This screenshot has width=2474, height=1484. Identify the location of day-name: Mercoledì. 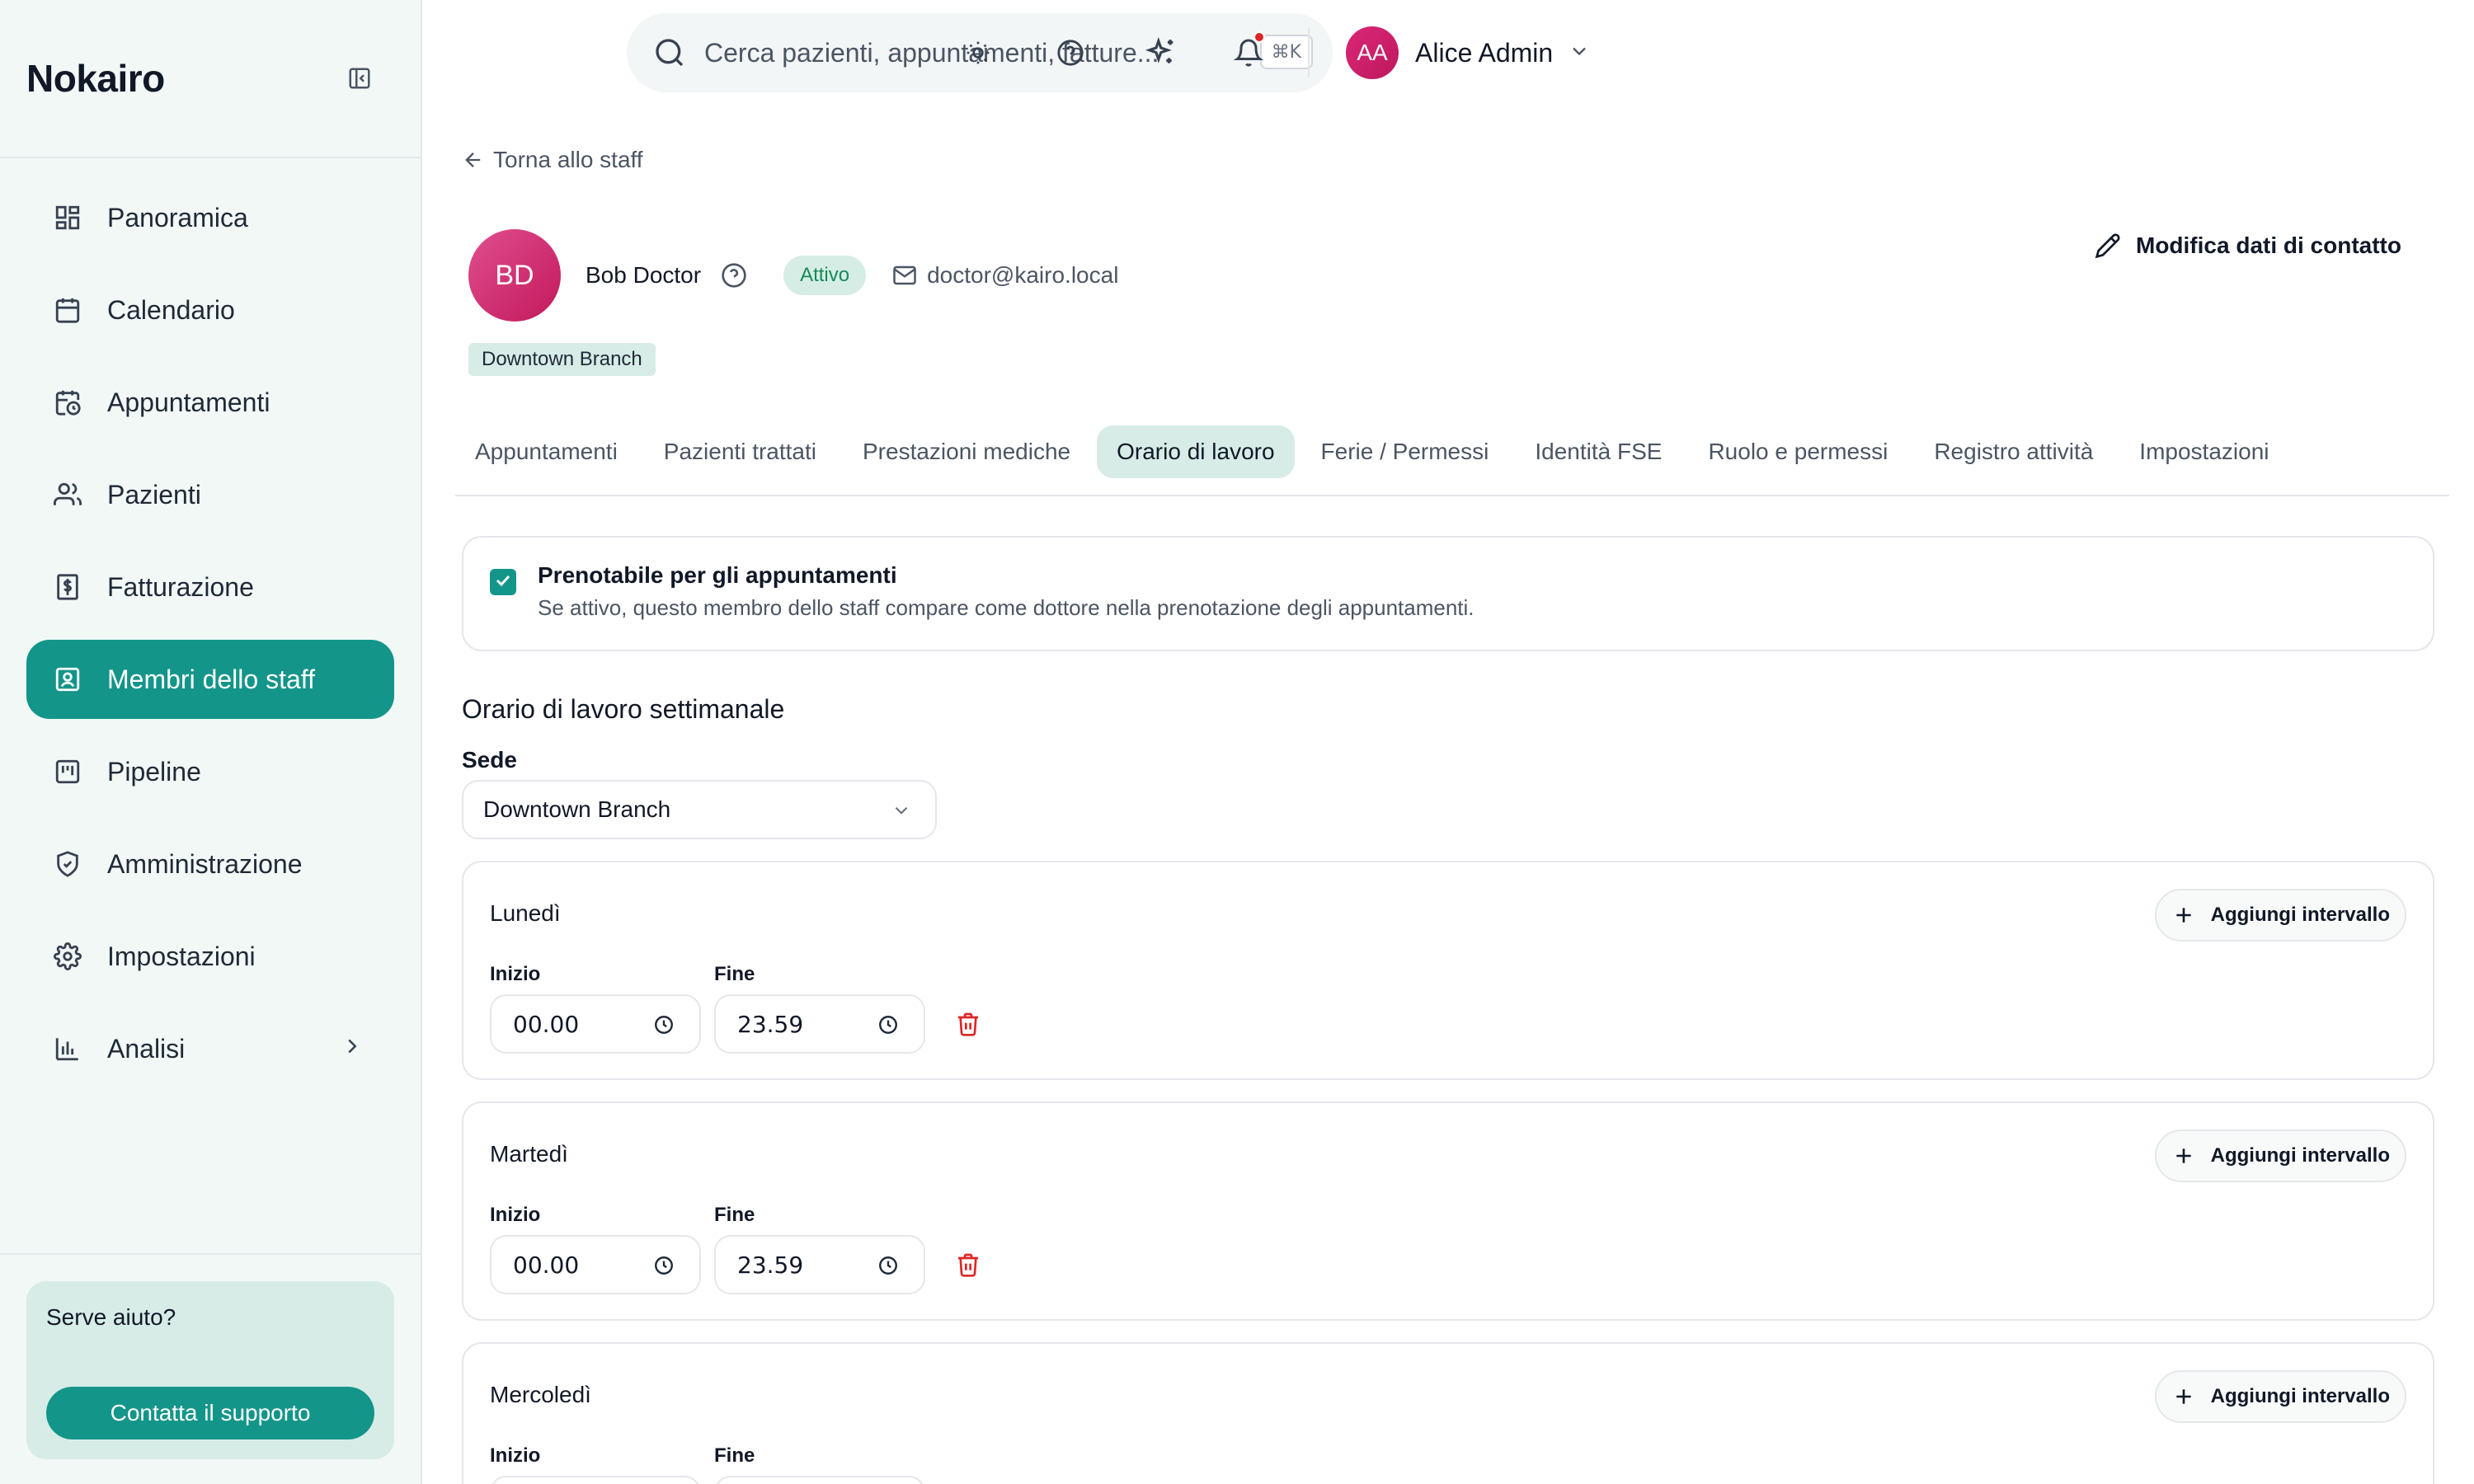
(540, 1394).